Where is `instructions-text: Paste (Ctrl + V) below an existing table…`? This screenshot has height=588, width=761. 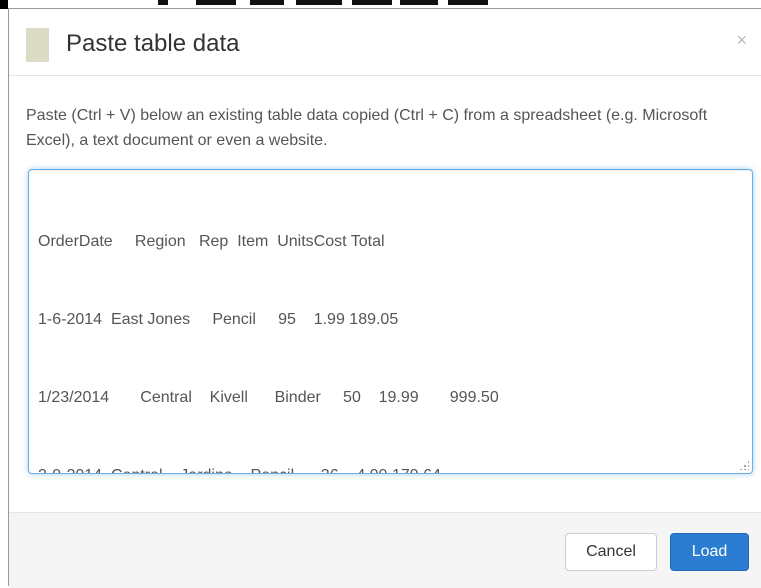 instructions-text: Paste (Ctrl + V) below an existing table… is located at coordinates (367, 128).